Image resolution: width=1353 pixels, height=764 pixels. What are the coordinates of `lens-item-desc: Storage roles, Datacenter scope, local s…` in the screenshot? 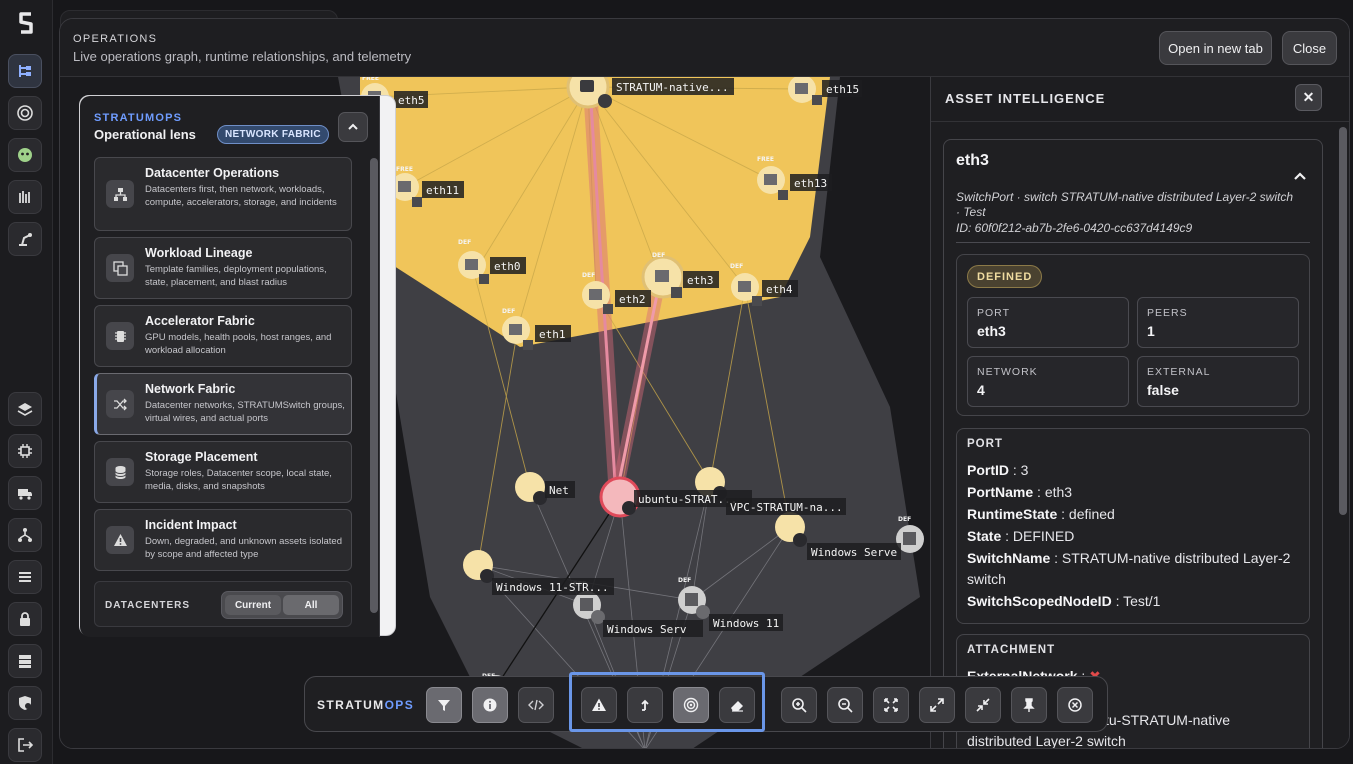 It's located at (238, 480).